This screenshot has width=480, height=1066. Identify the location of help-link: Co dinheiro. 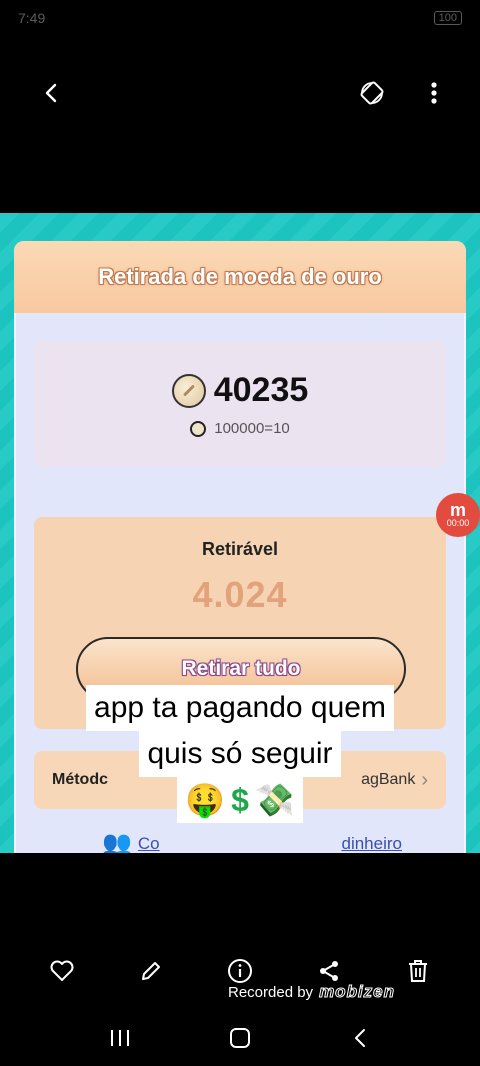
(270, 844).